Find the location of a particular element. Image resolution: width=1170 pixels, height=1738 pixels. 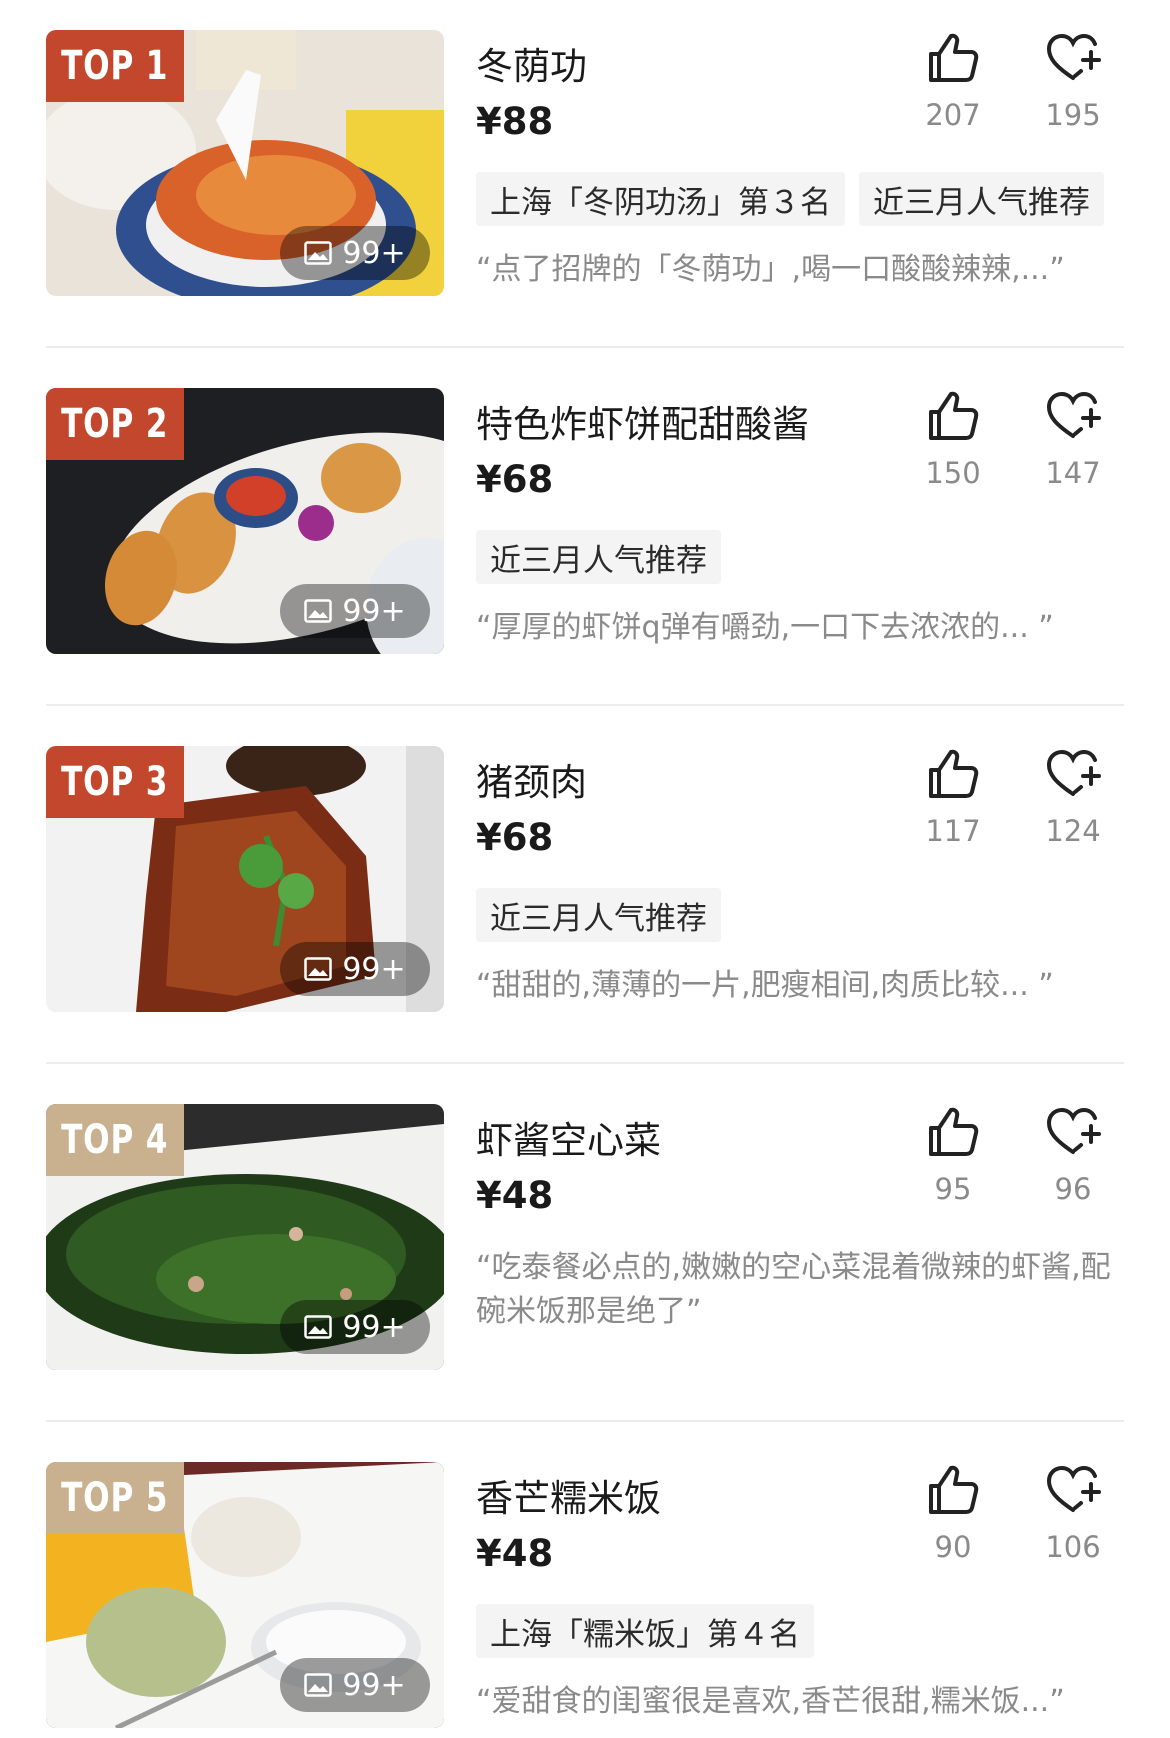

dish-photo: TOP 2 99+ is located at coordinates (245, 521).